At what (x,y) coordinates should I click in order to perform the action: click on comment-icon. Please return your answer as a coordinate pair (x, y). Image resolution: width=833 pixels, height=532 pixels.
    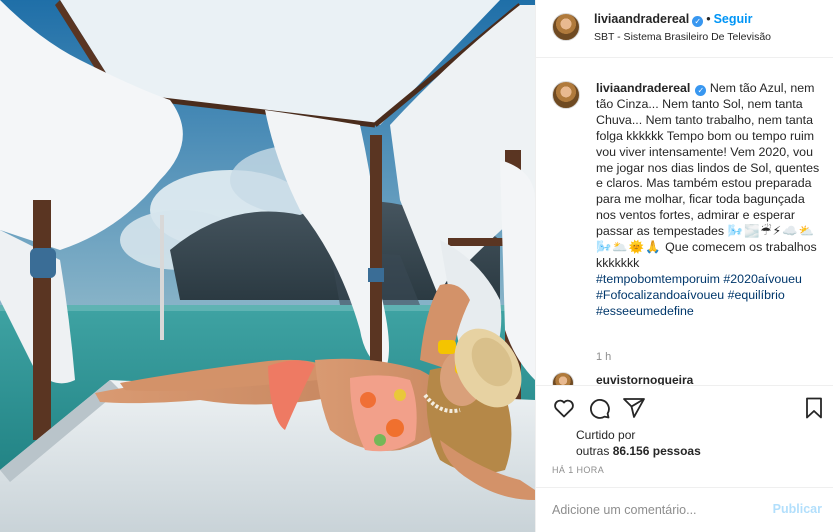
    Looking at the image, I should click on (599, 408).